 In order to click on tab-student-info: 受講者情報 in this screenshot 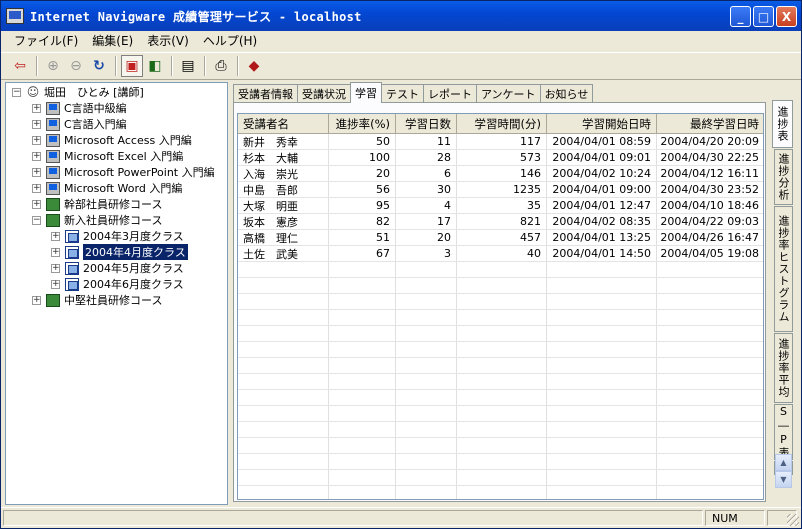, I will do `click(265, 93)`.